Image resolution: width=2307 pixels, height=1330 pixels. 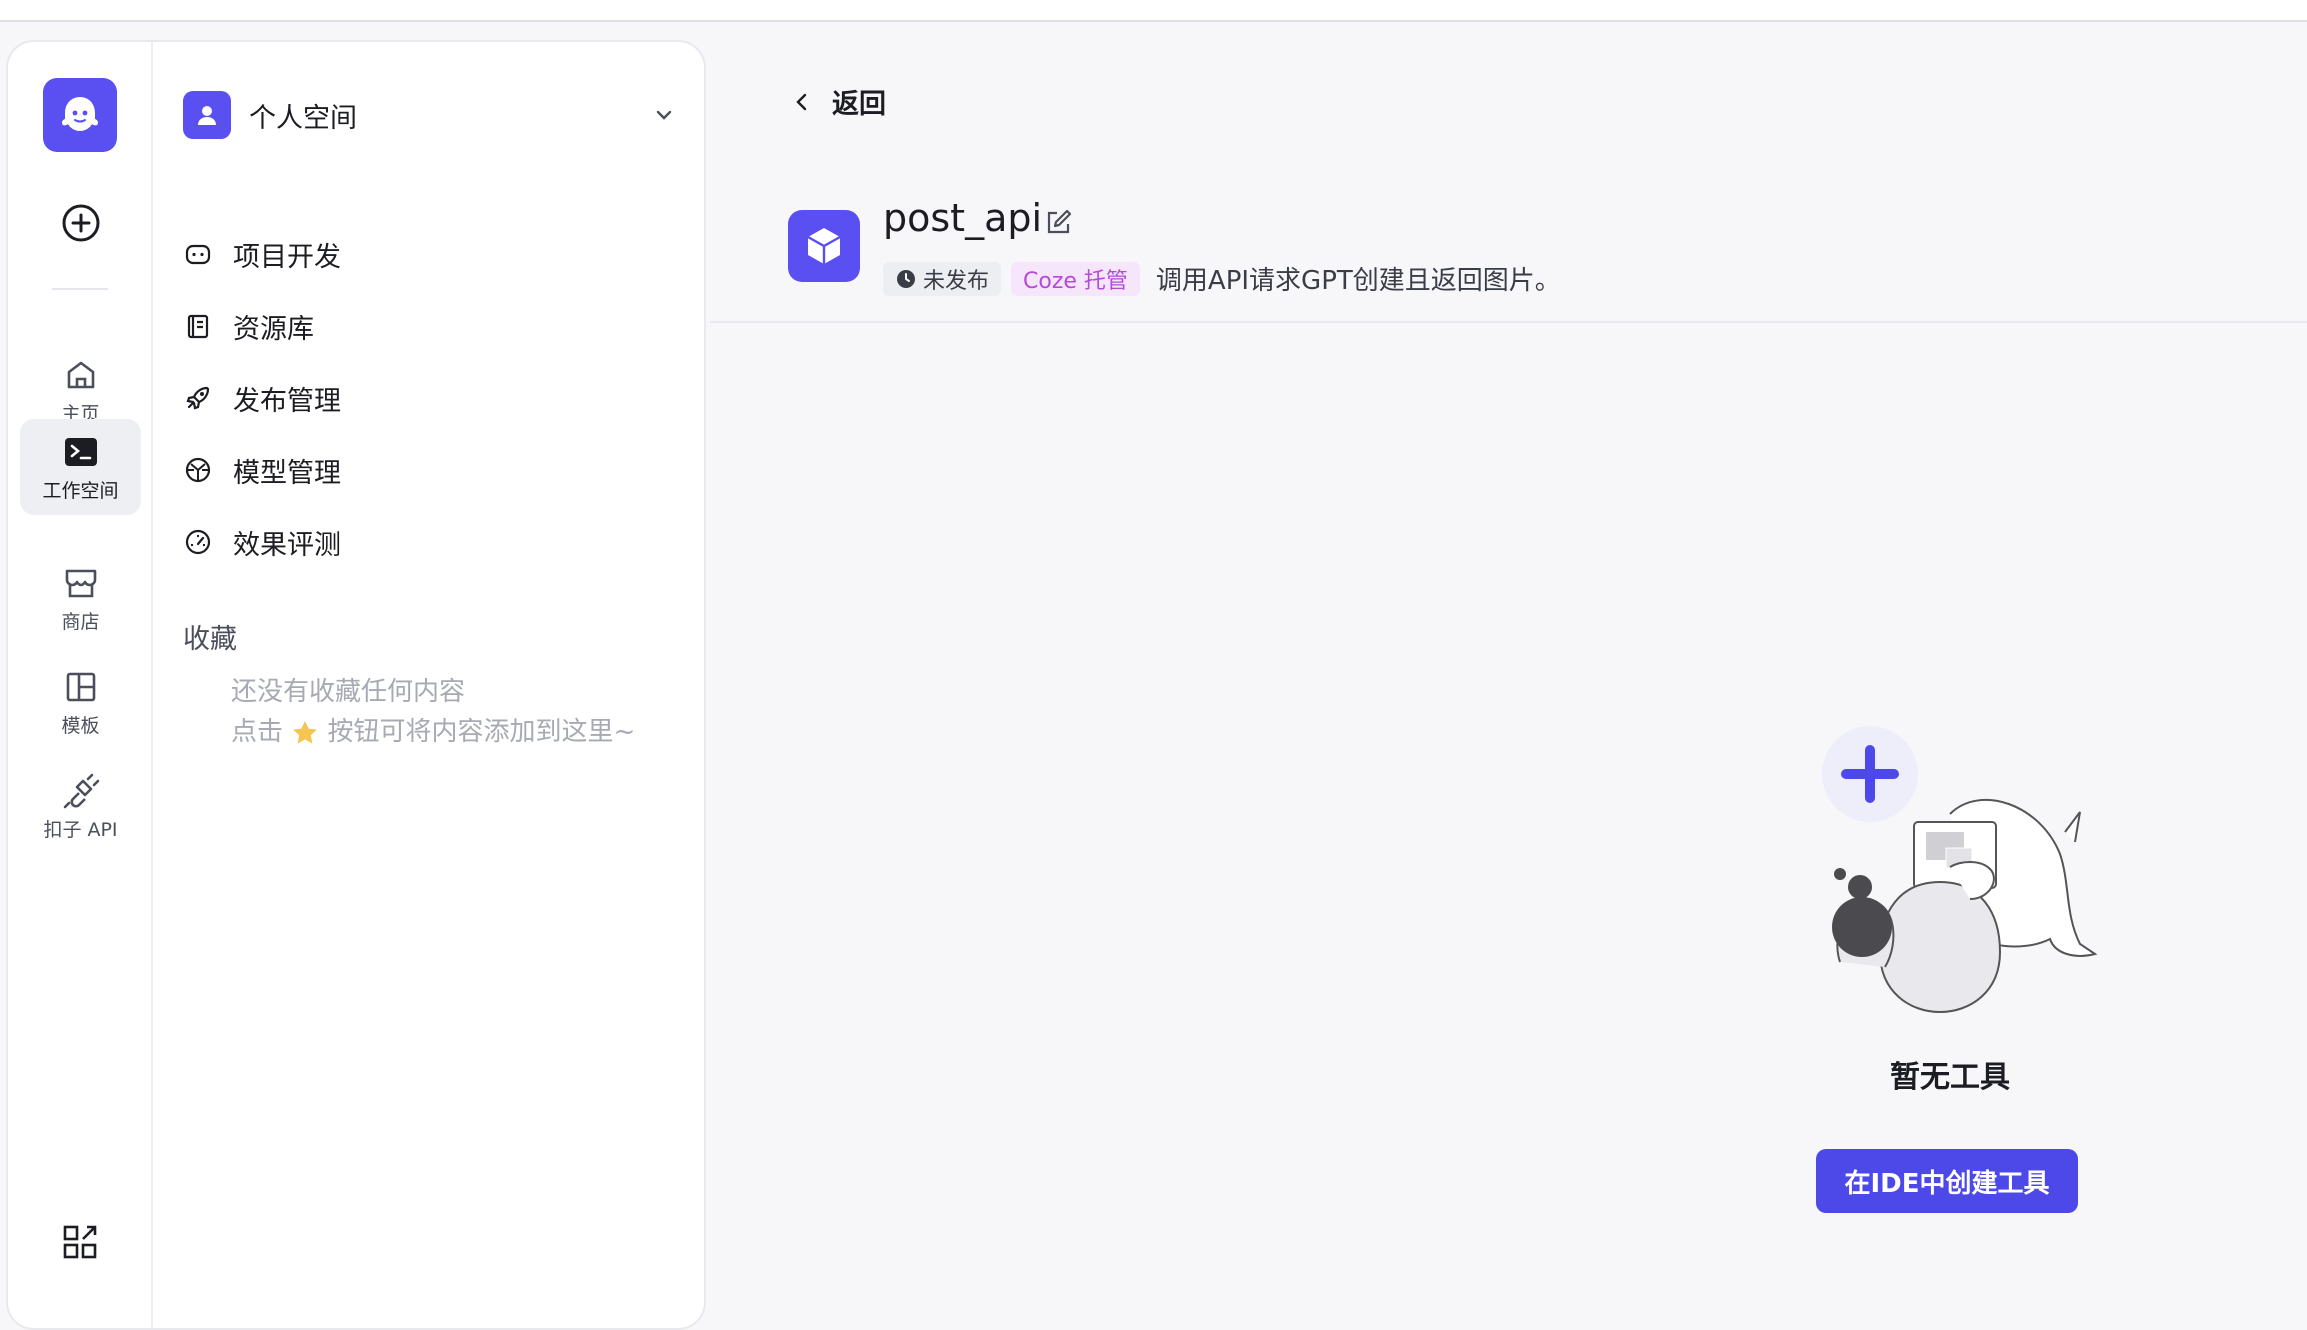 I want to click on nav-item-evaluation: 效果评测, so click(x=423, y=542).